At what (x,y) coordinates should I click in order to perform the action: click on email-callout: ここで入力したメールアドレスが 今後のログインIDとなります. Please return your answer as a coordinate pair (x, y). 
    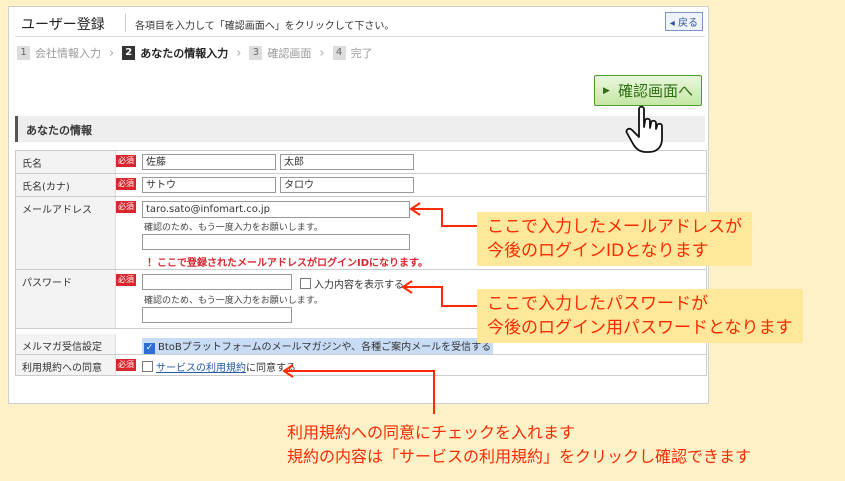
    Looking at the image, I should click on (614, 239).